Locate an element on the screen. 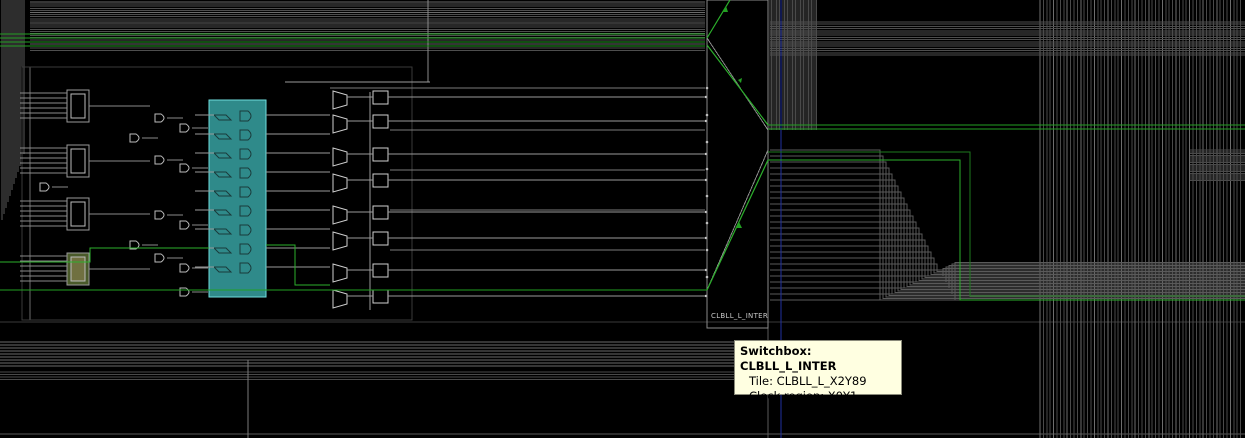 Image resolution: width=1245 pixels, height=438 pixels. tooltip-tile: Tile: CLBLL_L_X2Y89 is located at coordinates (808, 381).